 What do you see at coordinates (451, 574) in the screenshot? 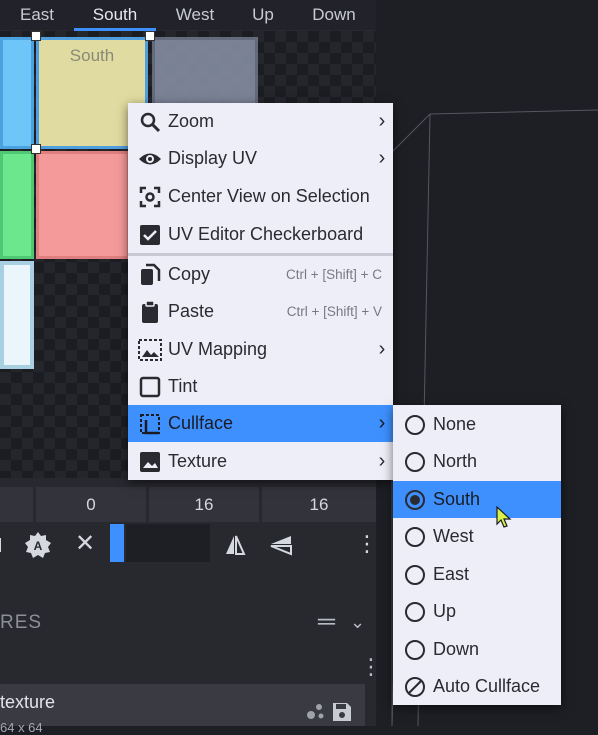
I see `option-label: East` at bounding box center [451, 574].